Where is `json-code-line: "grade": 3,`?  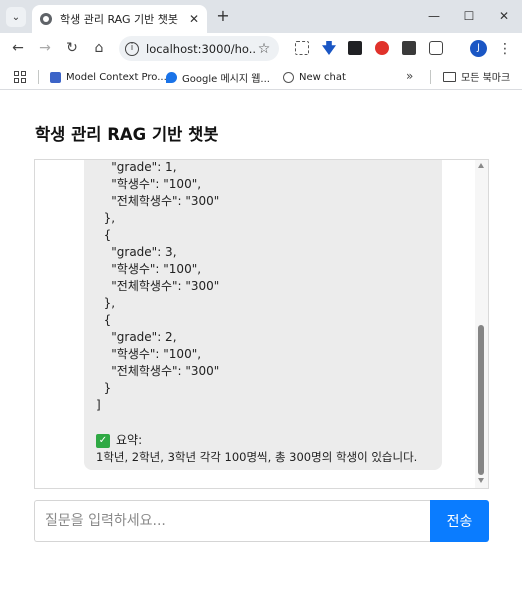 json-code-line: "grade": 3, is located at coordinates (136, 252).